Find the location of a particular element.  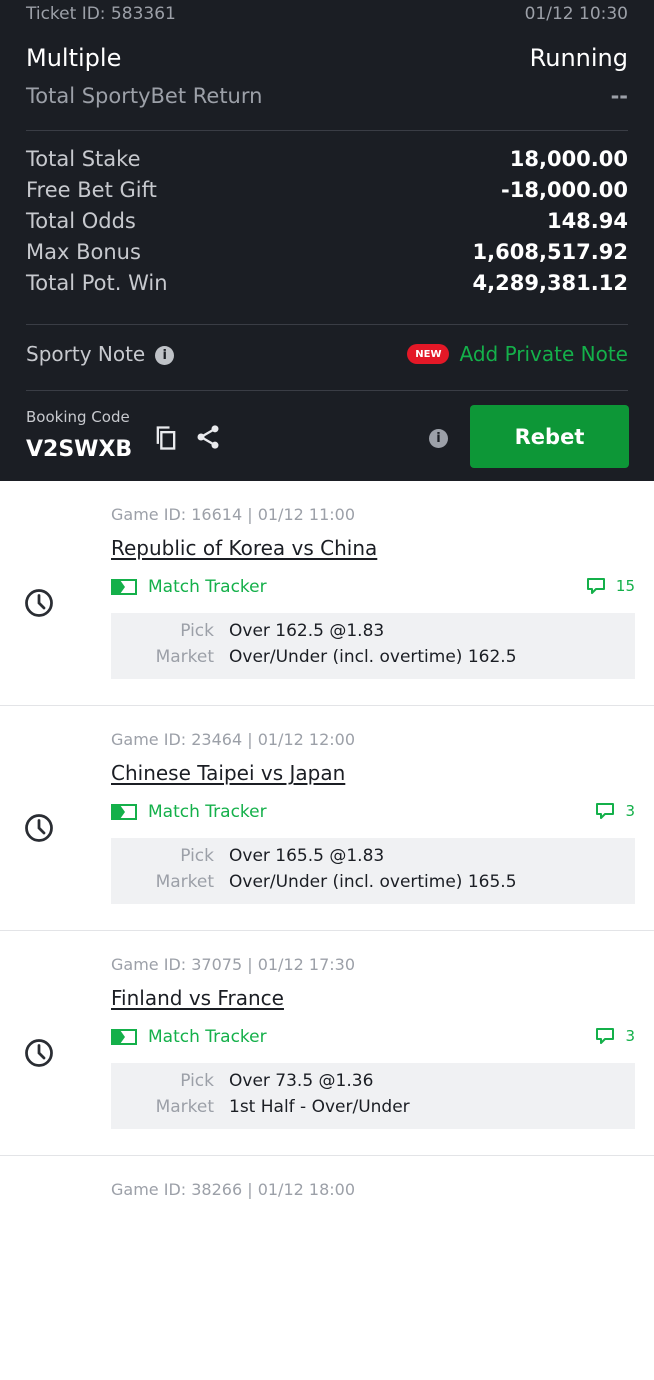

rebet-info: i is located at coordinates (438, 438).